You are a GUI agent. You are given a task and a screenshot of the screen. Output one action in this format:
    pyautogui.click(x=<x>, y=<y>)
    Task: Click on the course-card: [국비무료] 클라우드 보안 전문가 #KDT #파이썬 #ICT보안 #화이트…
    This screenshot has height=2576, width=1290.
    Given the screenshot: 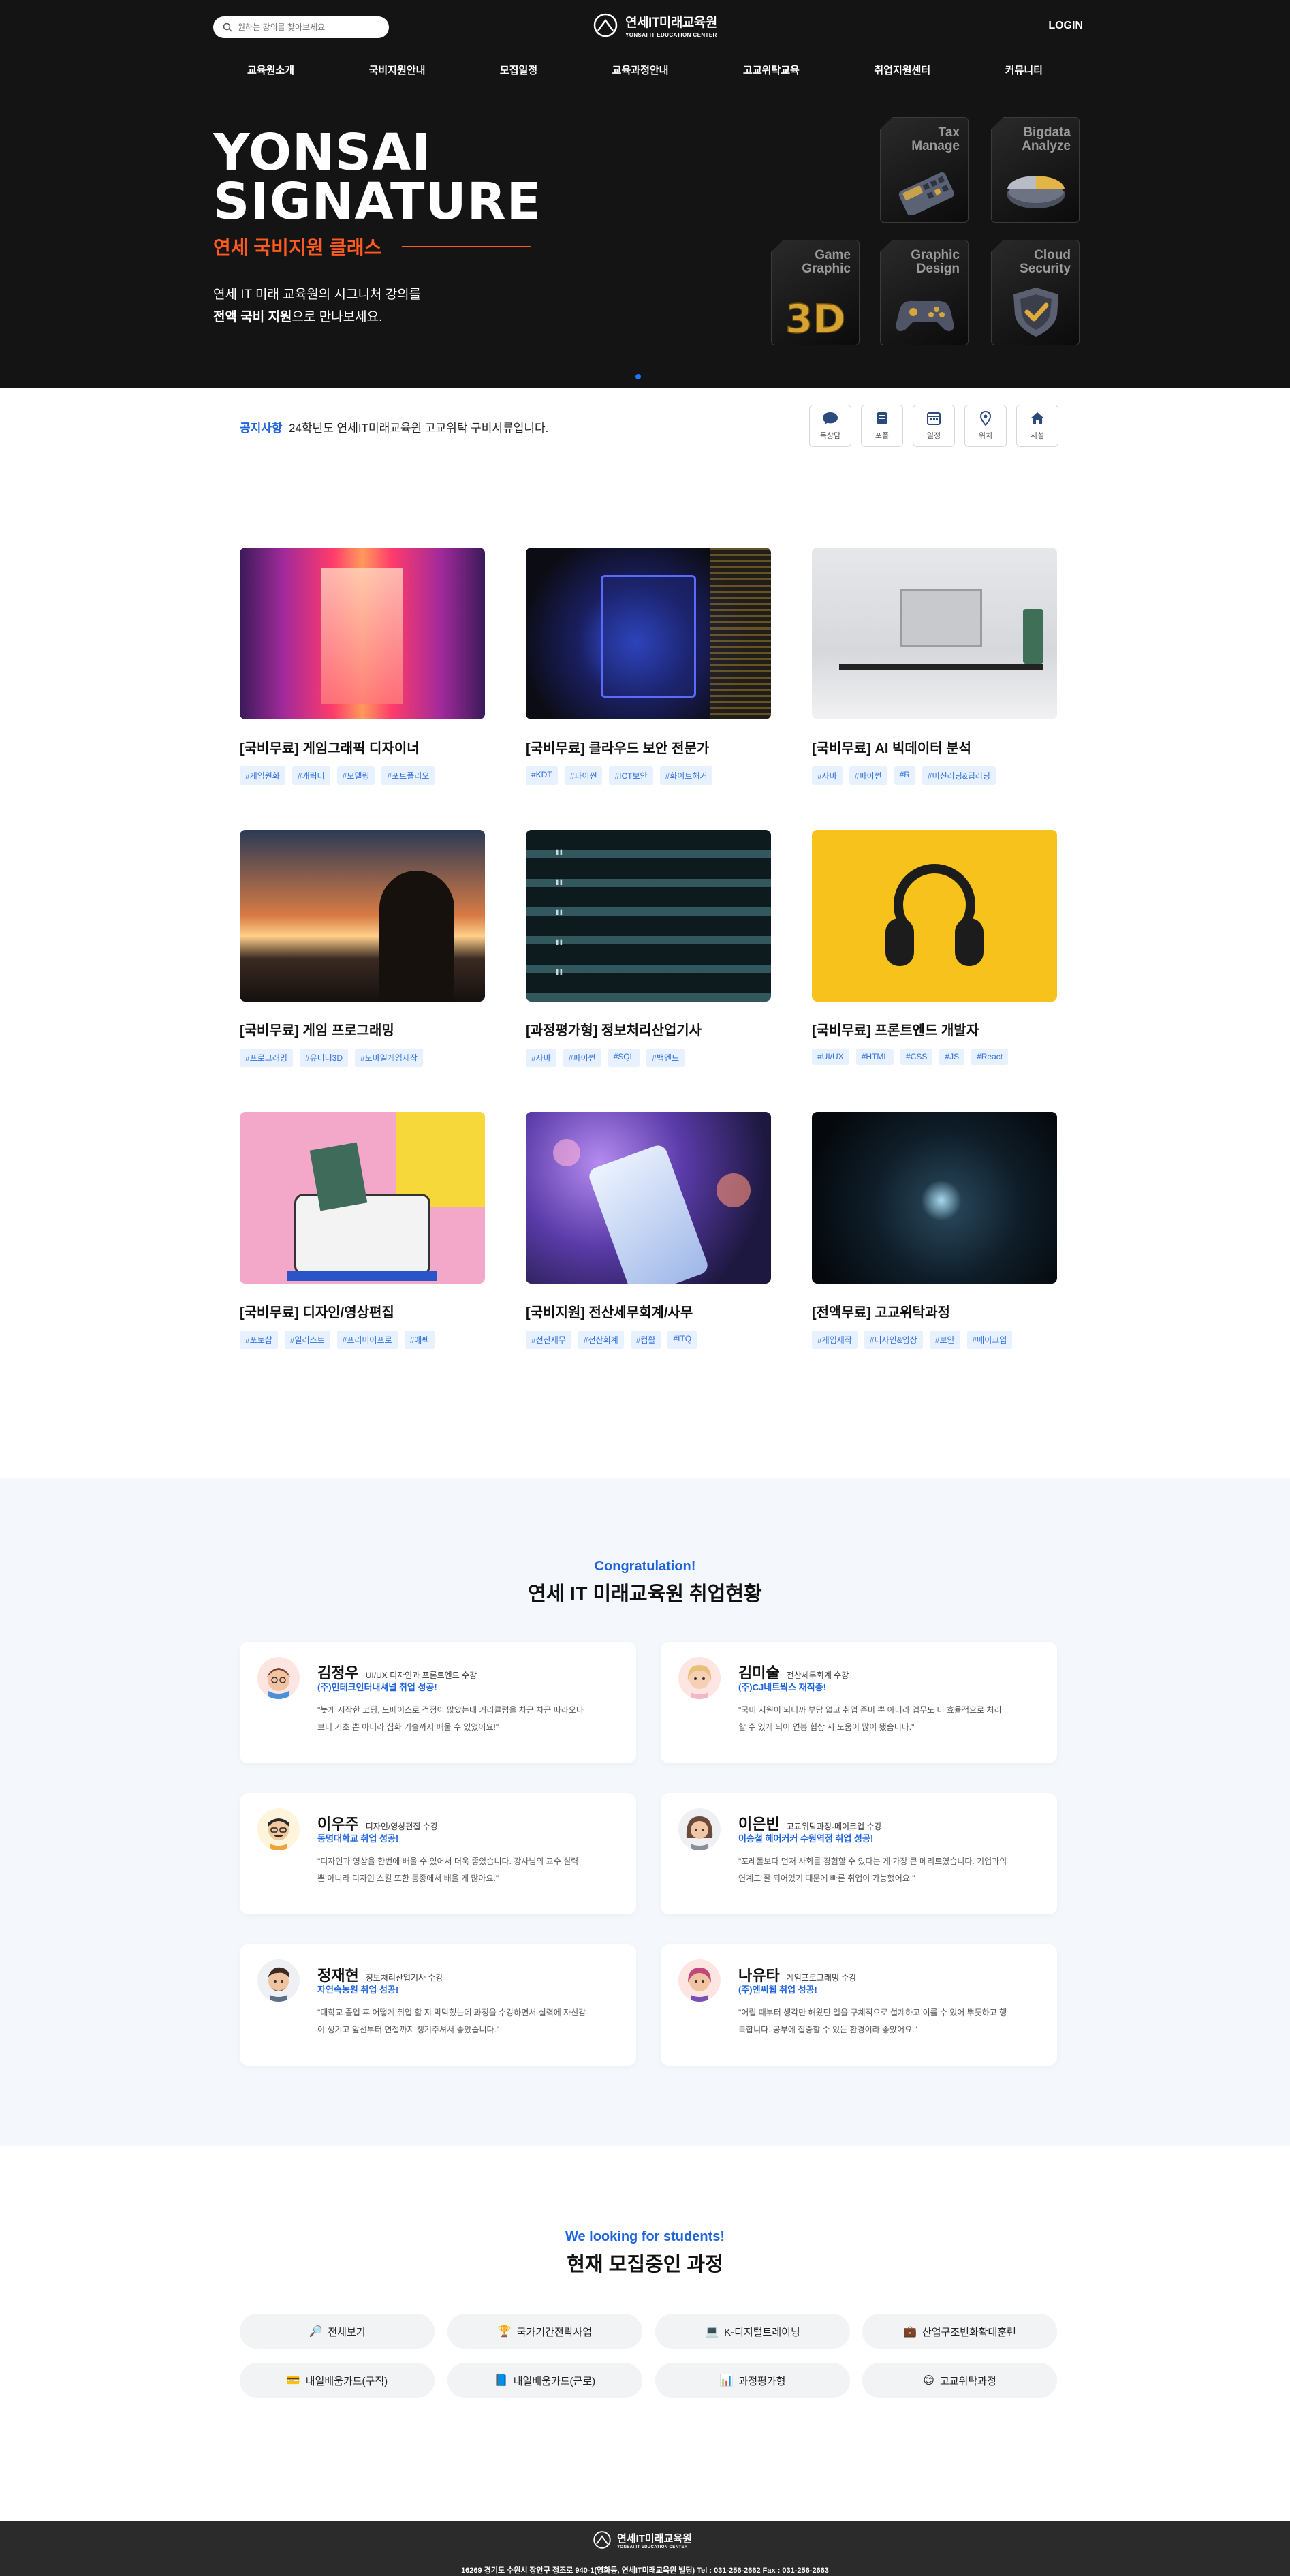 What is the action you would take?
    pyautogui.click(x=648, y=666)
    